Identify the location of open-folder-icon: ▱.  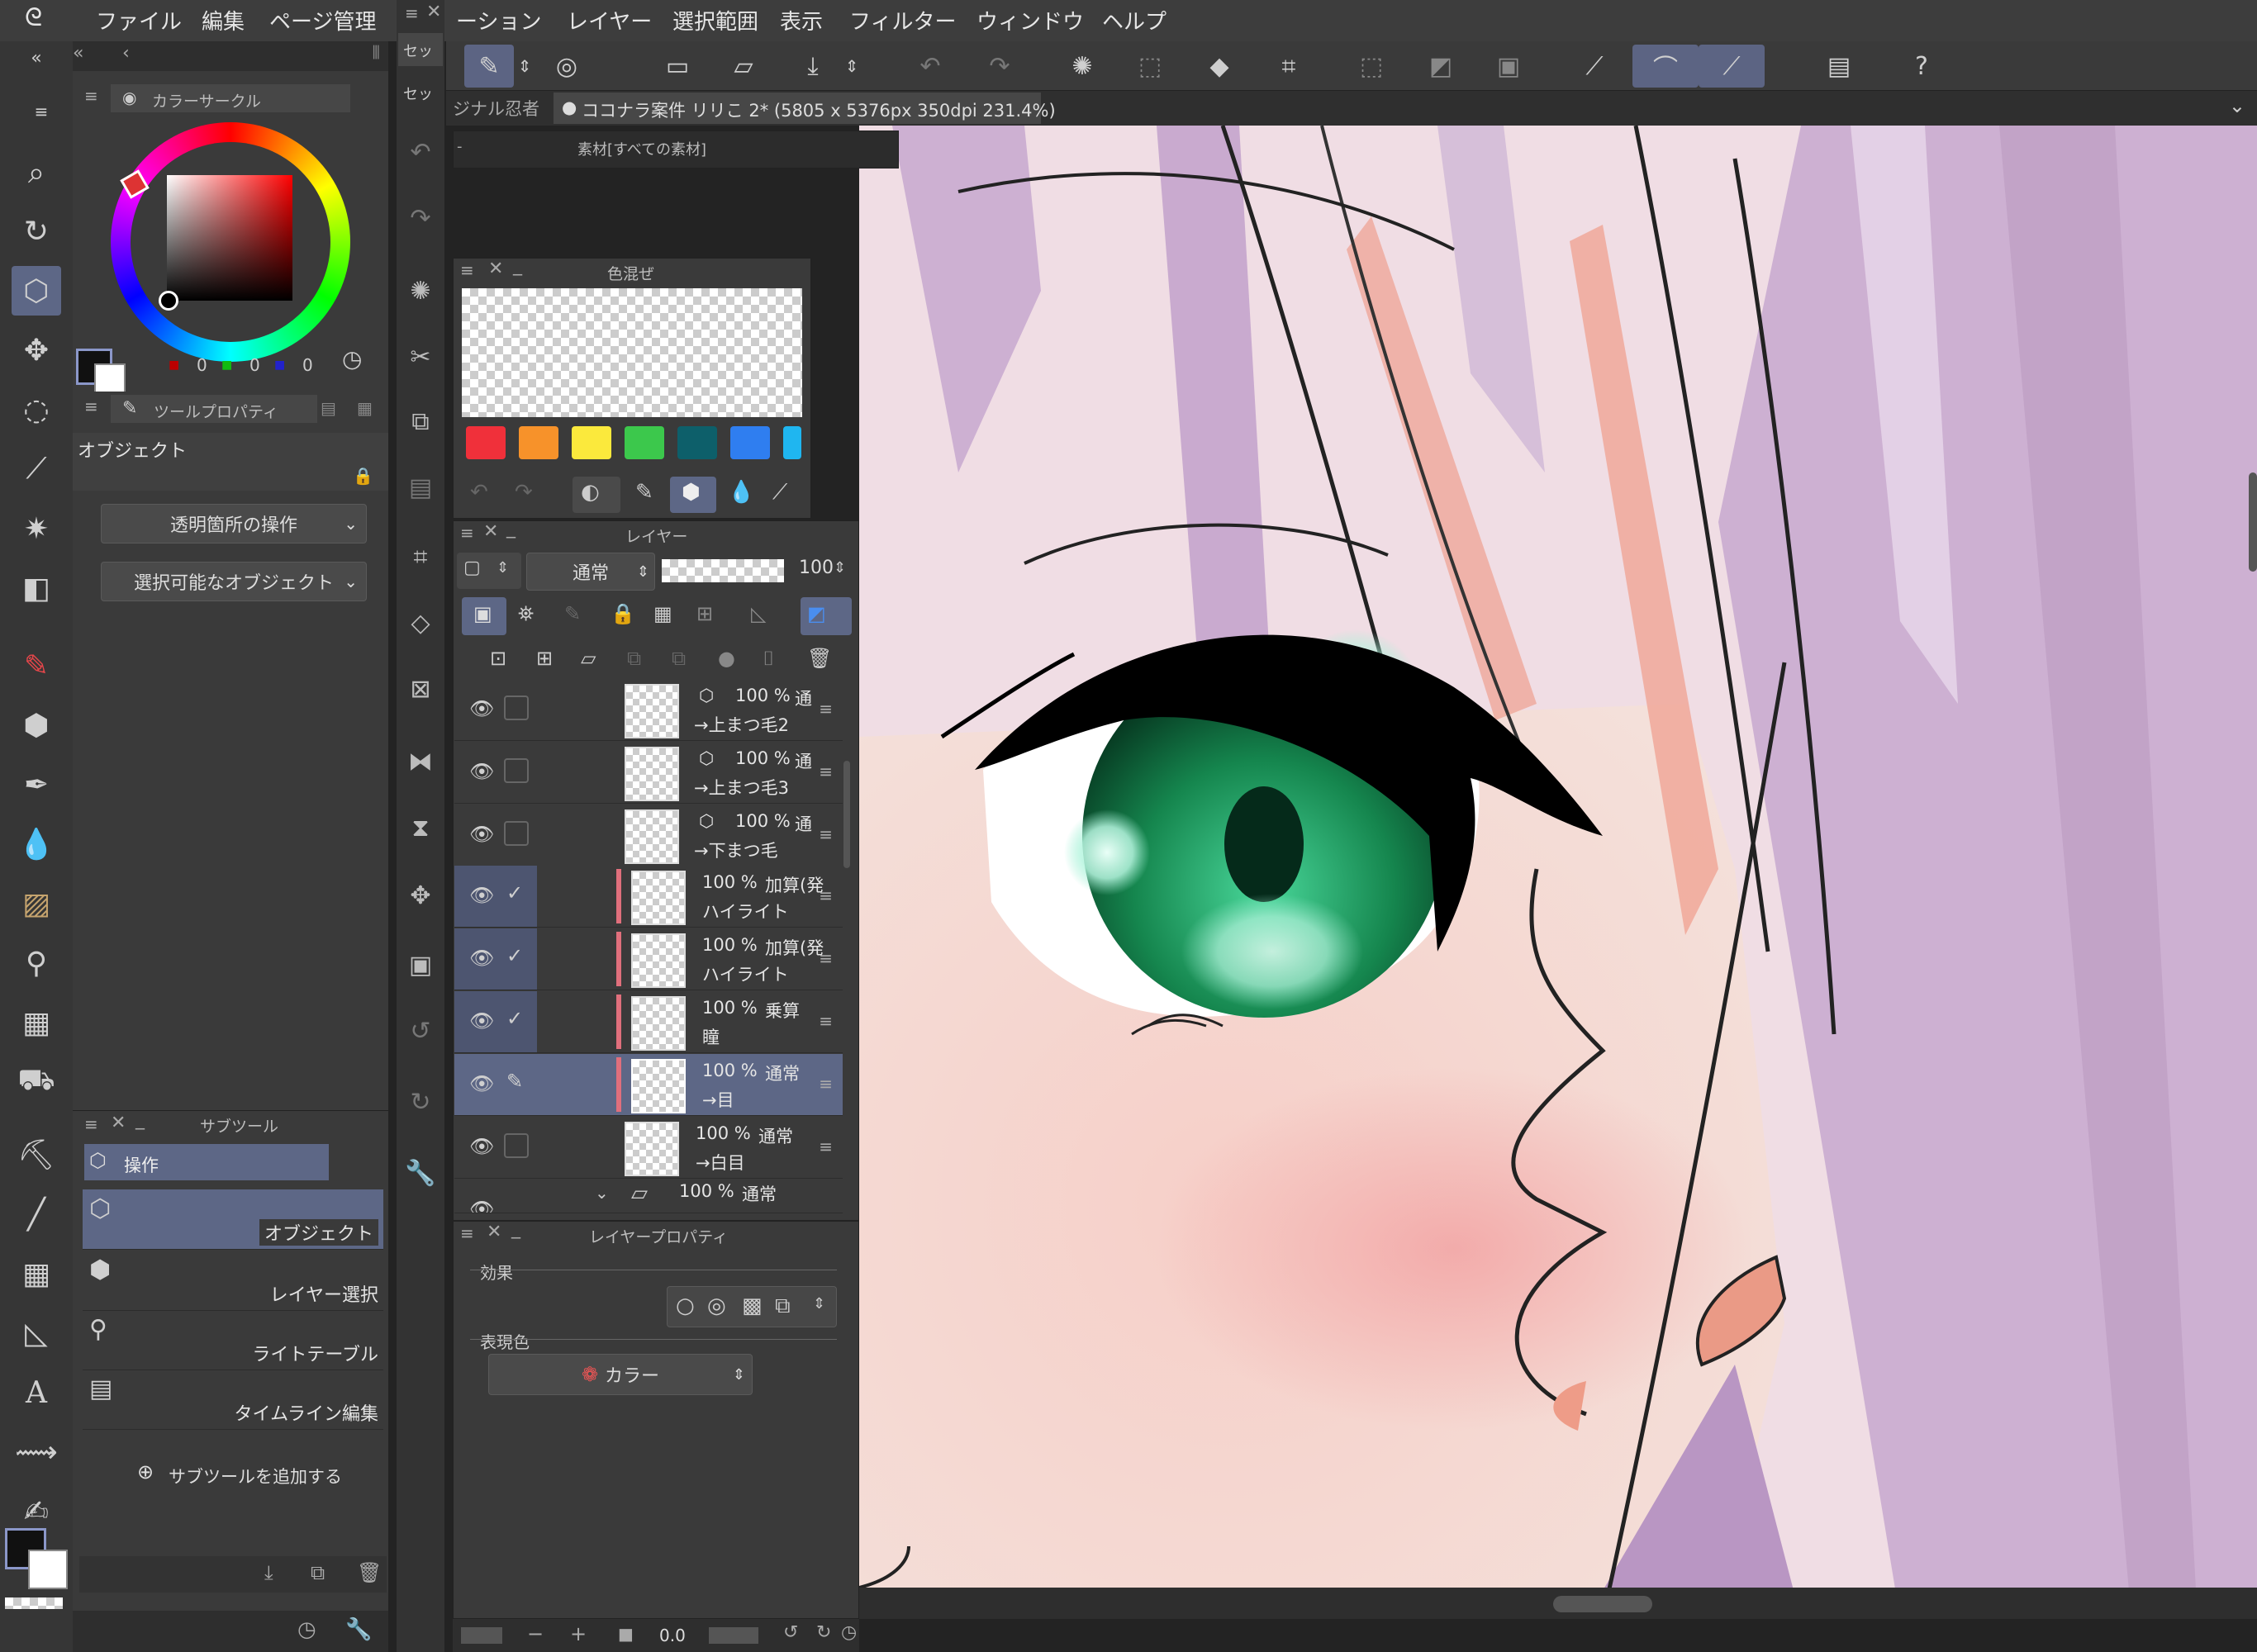
(743, 66).